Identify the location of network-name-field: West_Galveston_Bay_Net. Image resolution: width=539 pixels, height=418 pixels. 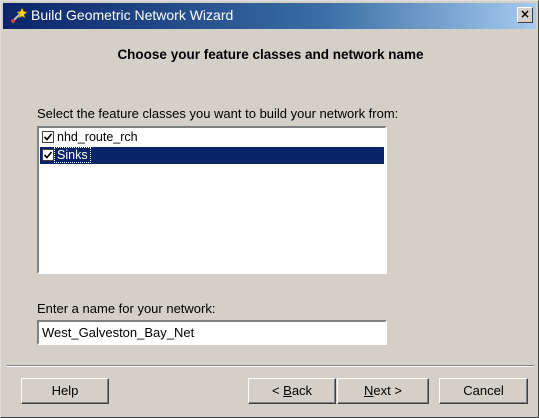
(212, 332).